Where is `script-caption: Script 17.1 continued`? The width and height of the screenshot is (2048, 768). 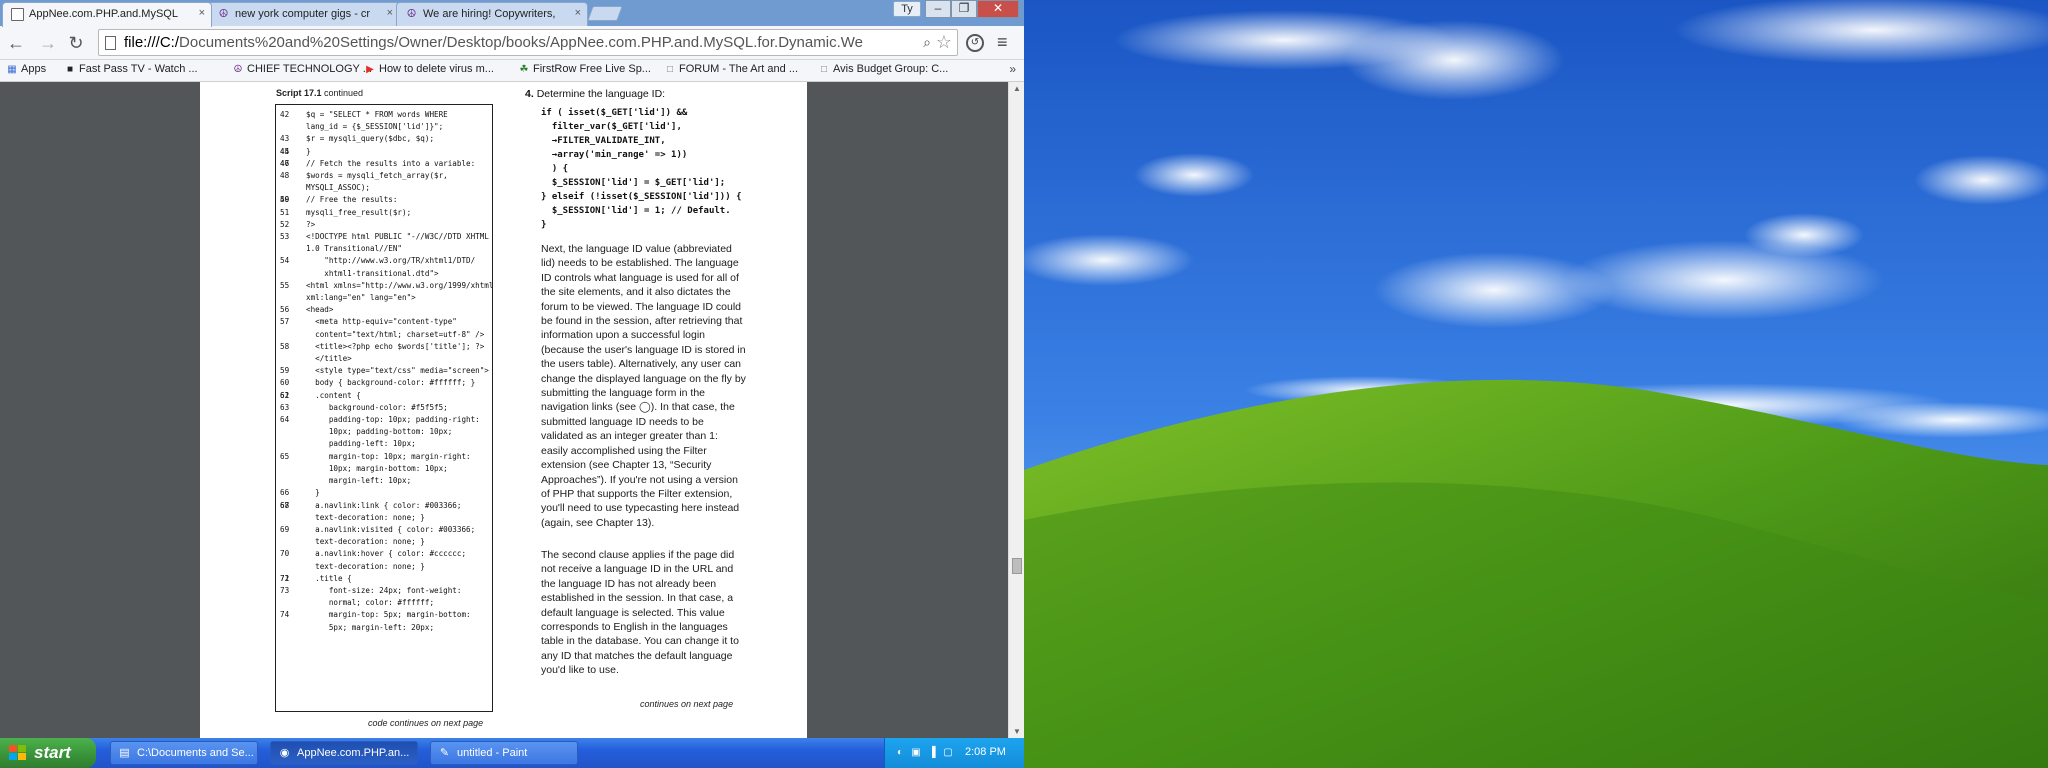 script-caption: Script 17.1 continued is located at coordinates (319, 93).